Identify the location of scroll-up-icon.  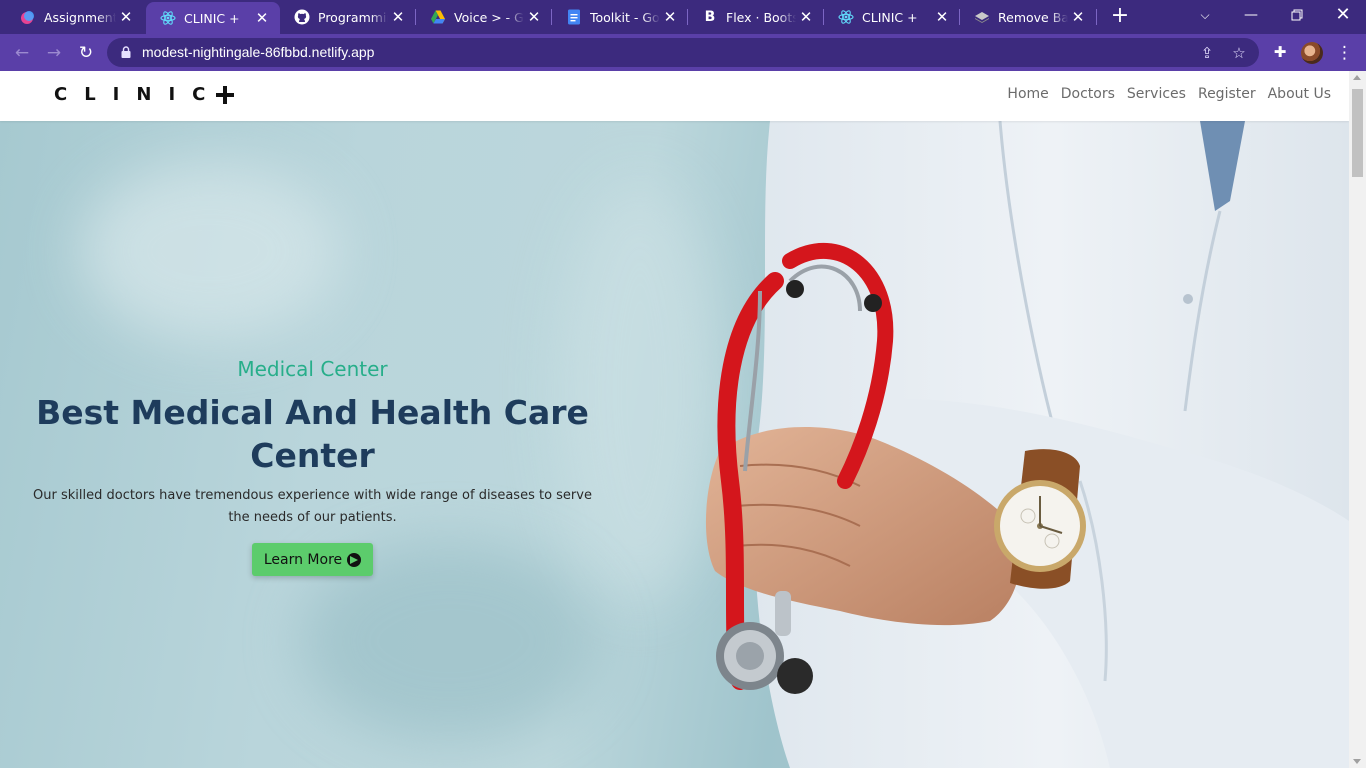
(1357, 77).